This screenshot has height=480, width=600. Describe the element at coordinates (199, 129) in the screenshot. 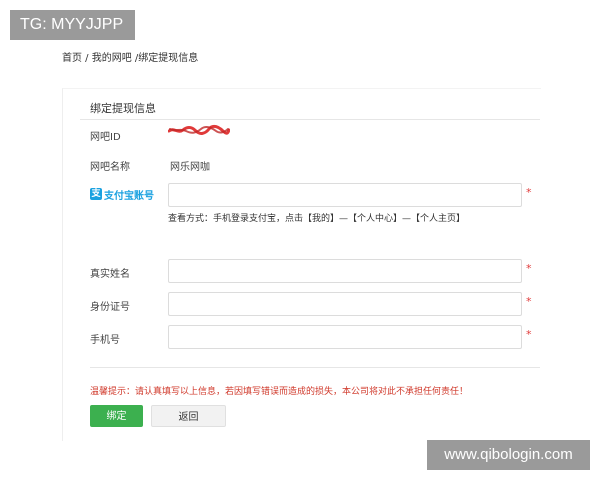

I see `redacted-netbar-id` at that location.